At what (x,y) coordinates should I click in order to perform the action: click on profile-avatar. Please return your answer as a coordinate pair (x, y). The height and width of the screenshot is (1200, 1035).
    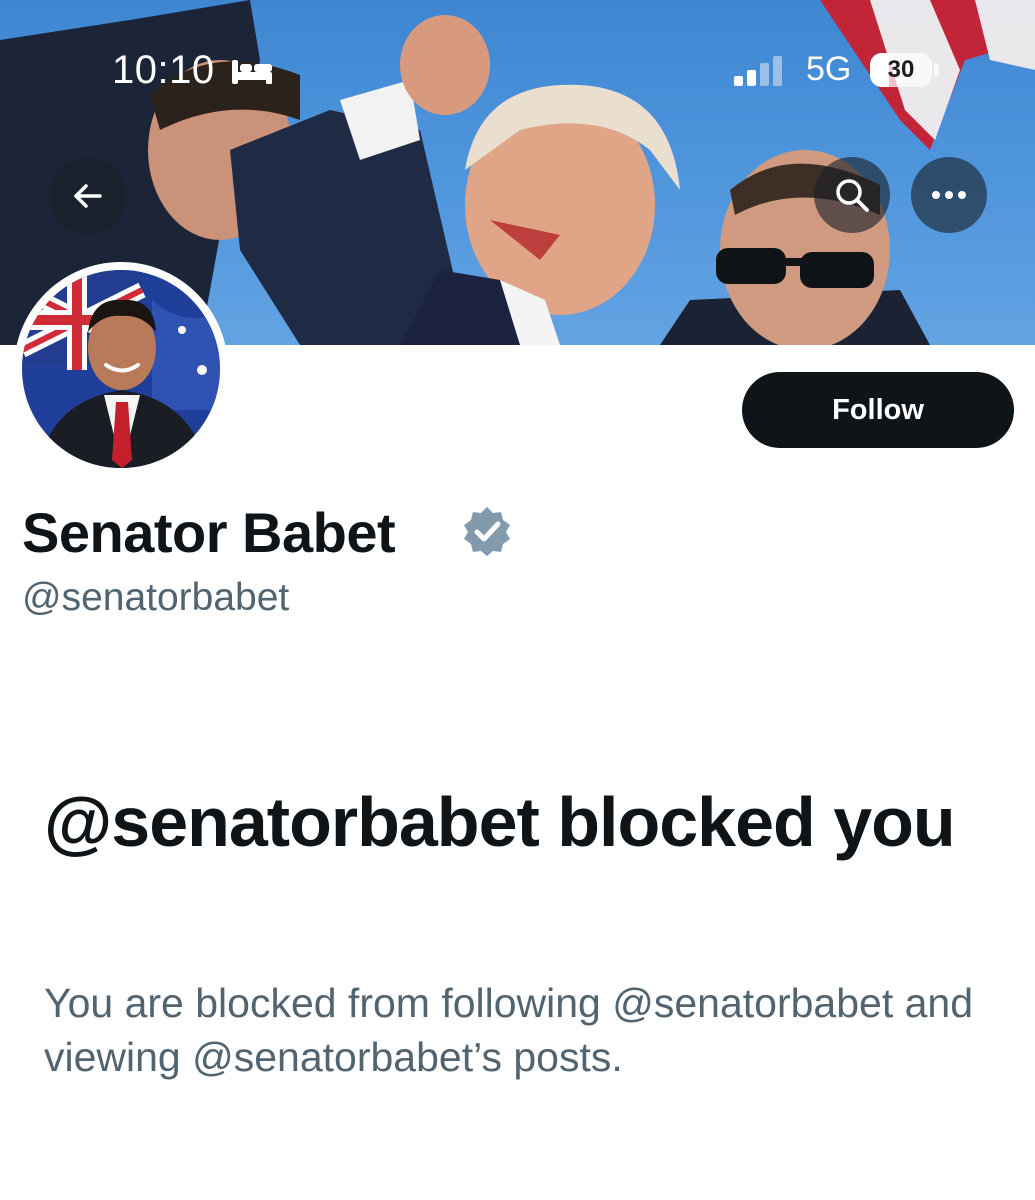
    Looking at the image, I should click on (121, 369).